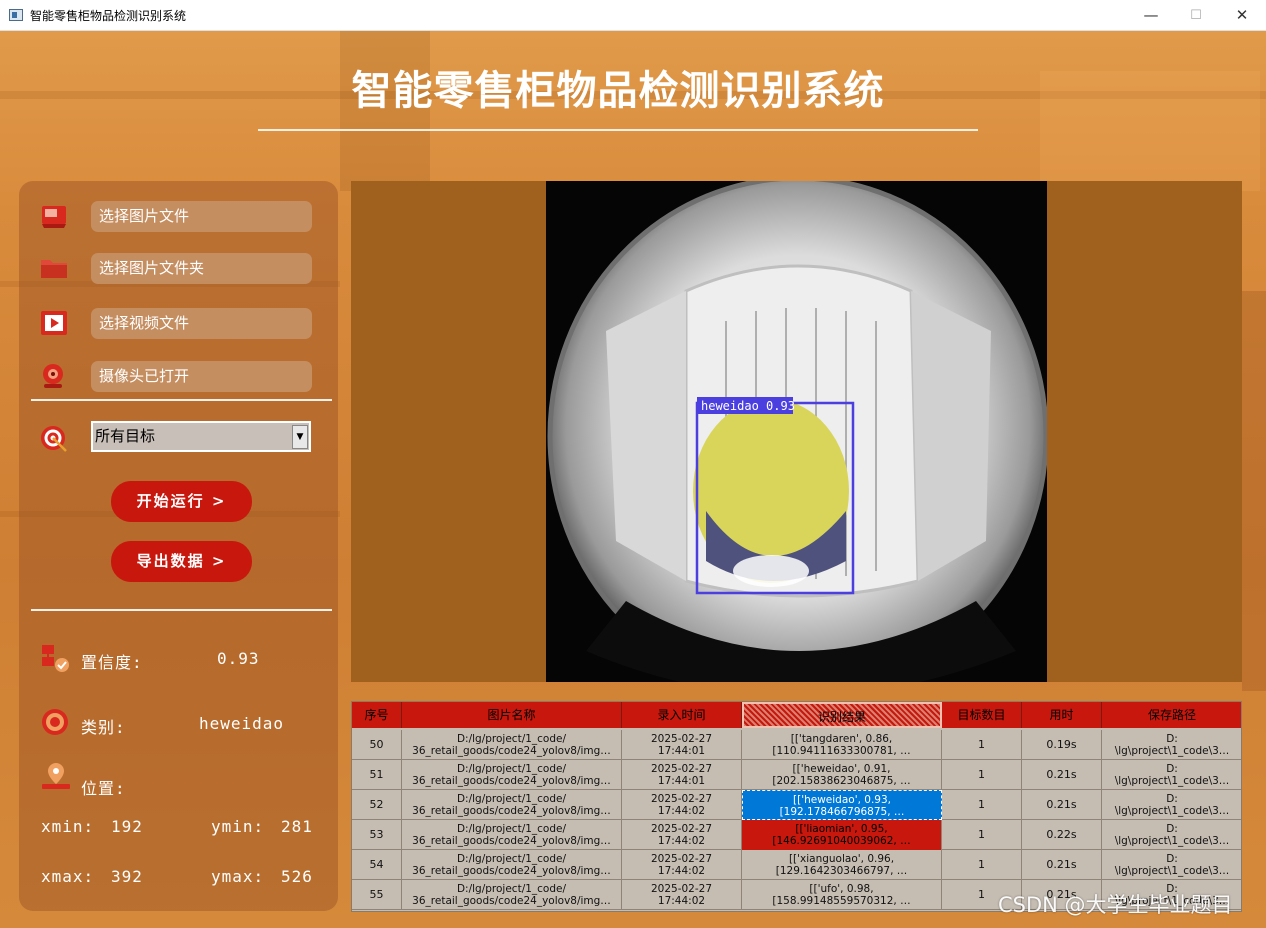  I want to click on class-label: 类别:, so click(103, 727).